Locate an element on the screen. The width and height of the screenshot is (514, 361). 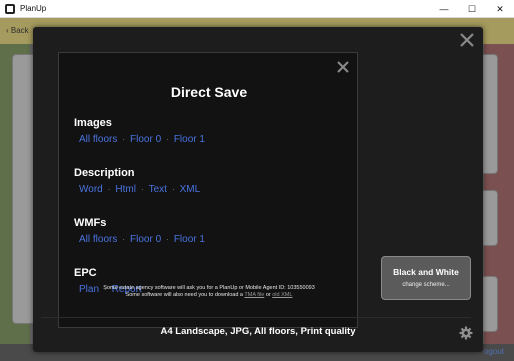
description-html-link: Html is located at coordinates (125, 189).